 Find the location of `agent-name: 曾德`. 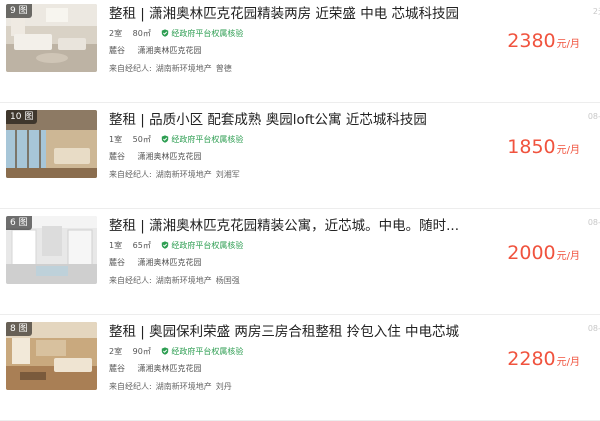

agent-name: 曾德 is located at coordinates (224, 68).